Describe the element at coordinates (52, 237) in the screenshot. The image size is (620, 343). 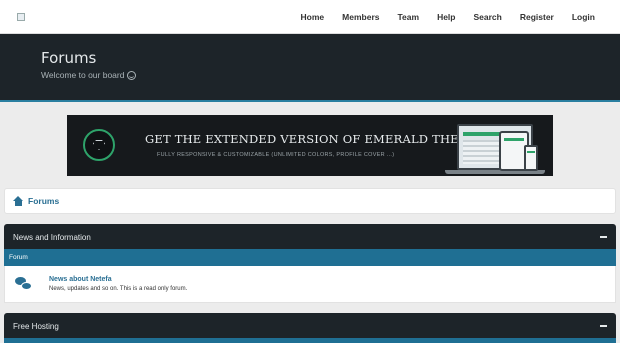
I see `category-title: News and Information` at that location.